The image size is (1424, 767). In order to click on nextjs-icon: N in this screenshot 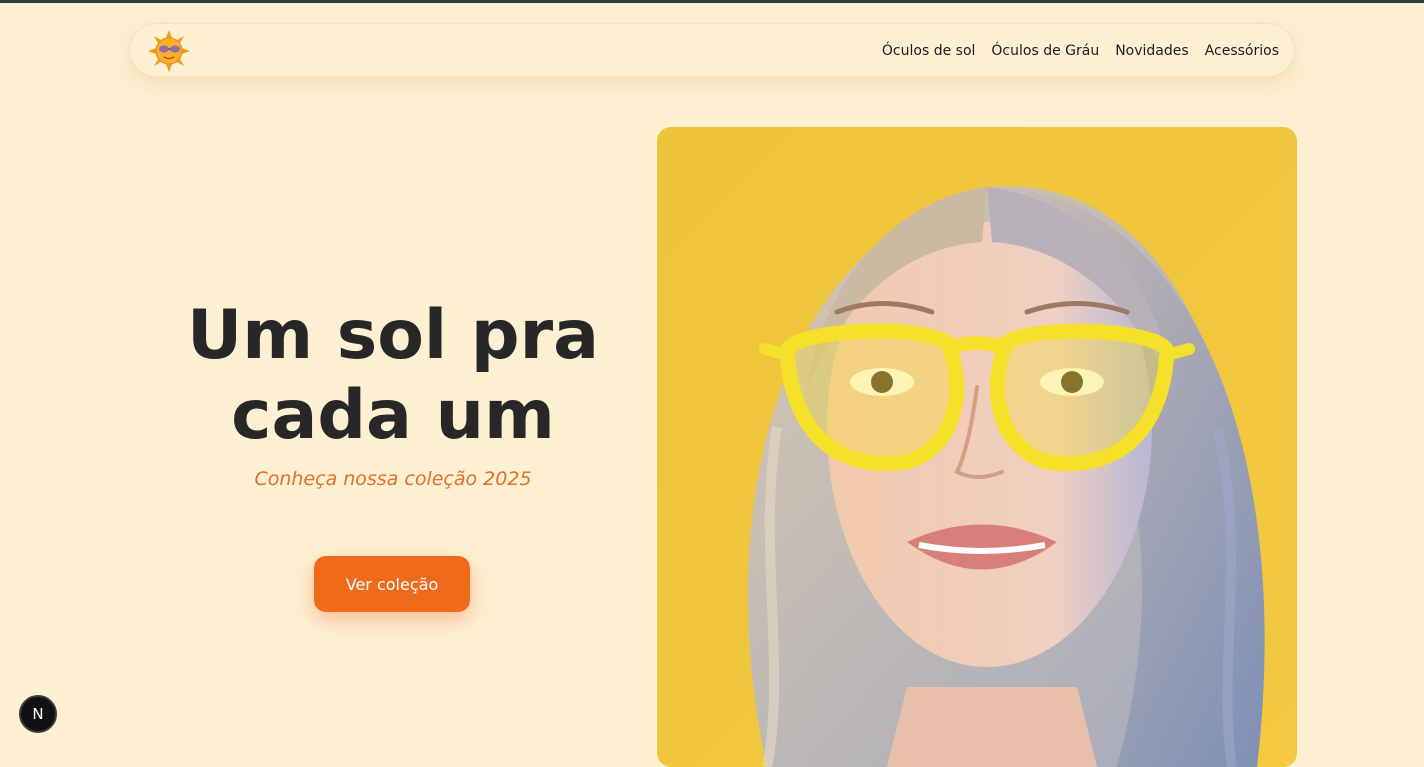, I will do `click(38, 714)`.